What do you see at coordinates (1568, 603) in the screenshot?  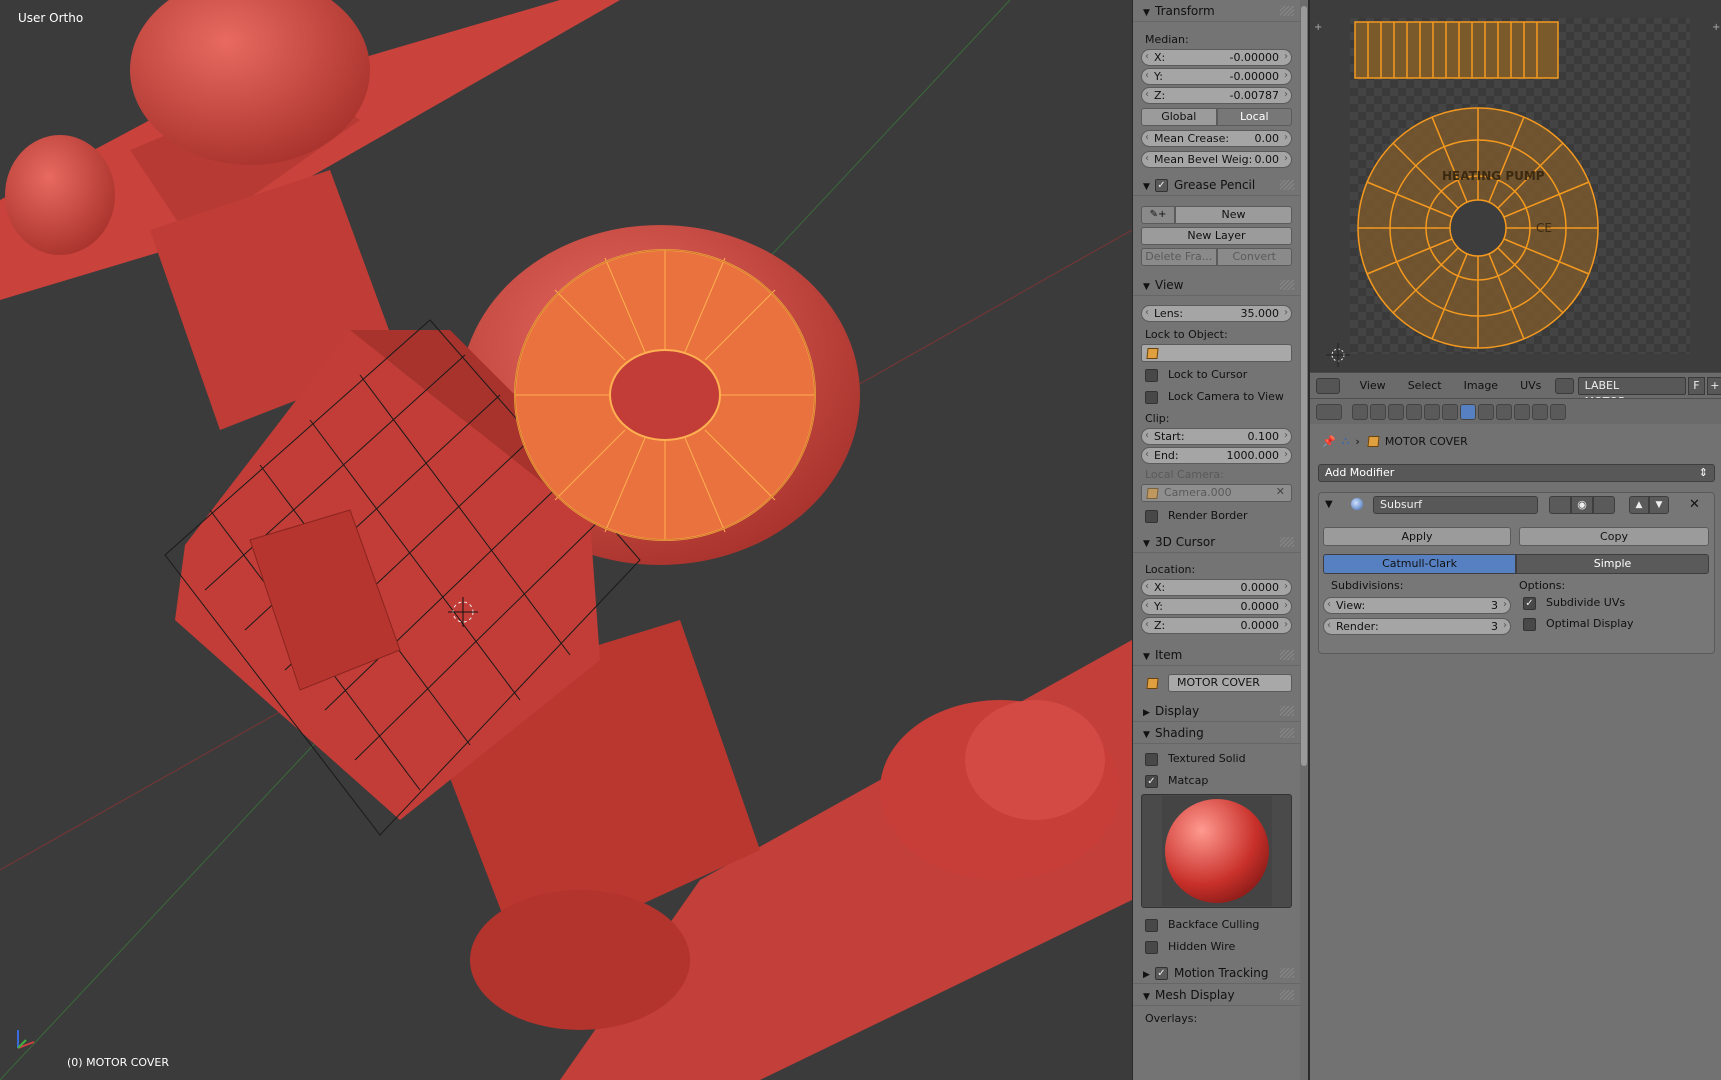 I see `subdivide-uvs-checkbox: ✓ Subdivide UVs` at bounding box center [1568, 603].